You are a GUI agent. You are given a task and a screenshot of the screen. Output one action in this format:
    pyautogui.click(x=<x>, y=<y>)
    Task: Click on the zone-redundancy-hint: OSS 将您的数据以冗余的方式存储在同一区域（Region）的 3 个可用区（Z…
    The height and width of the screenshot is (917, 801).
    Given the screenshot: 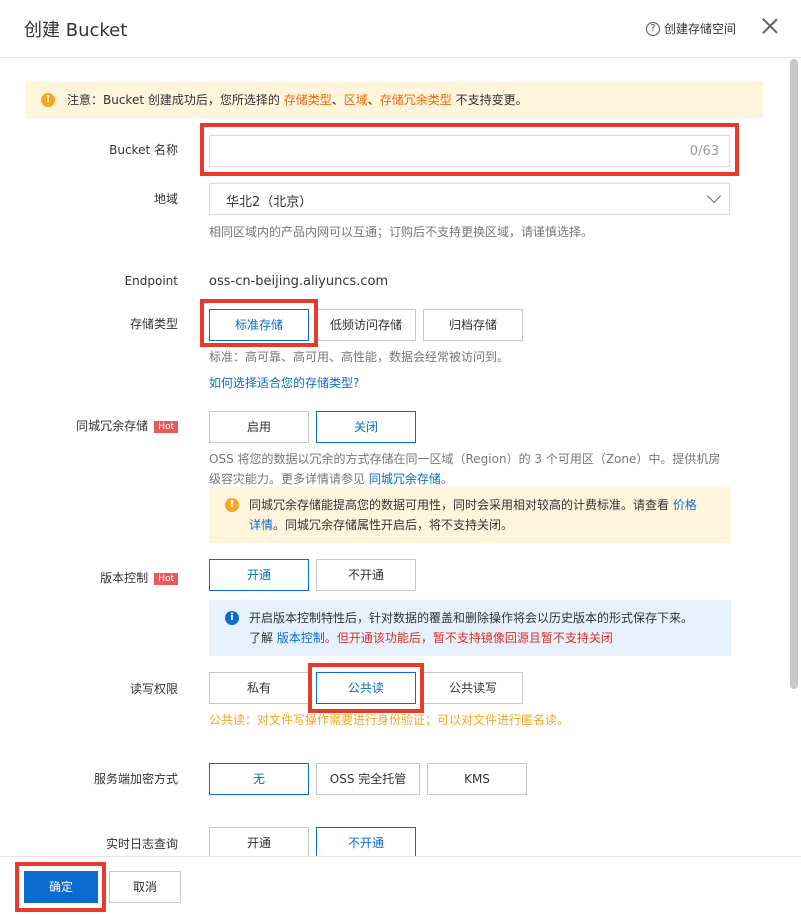 What is the action you would take?
    pyautogui.click(x=479, y=469)
    